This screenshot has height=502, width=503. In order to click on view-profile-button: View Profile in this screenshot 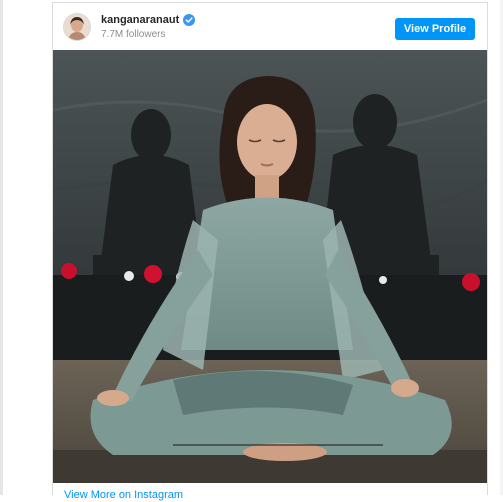, I will do `click(435, 29)`.